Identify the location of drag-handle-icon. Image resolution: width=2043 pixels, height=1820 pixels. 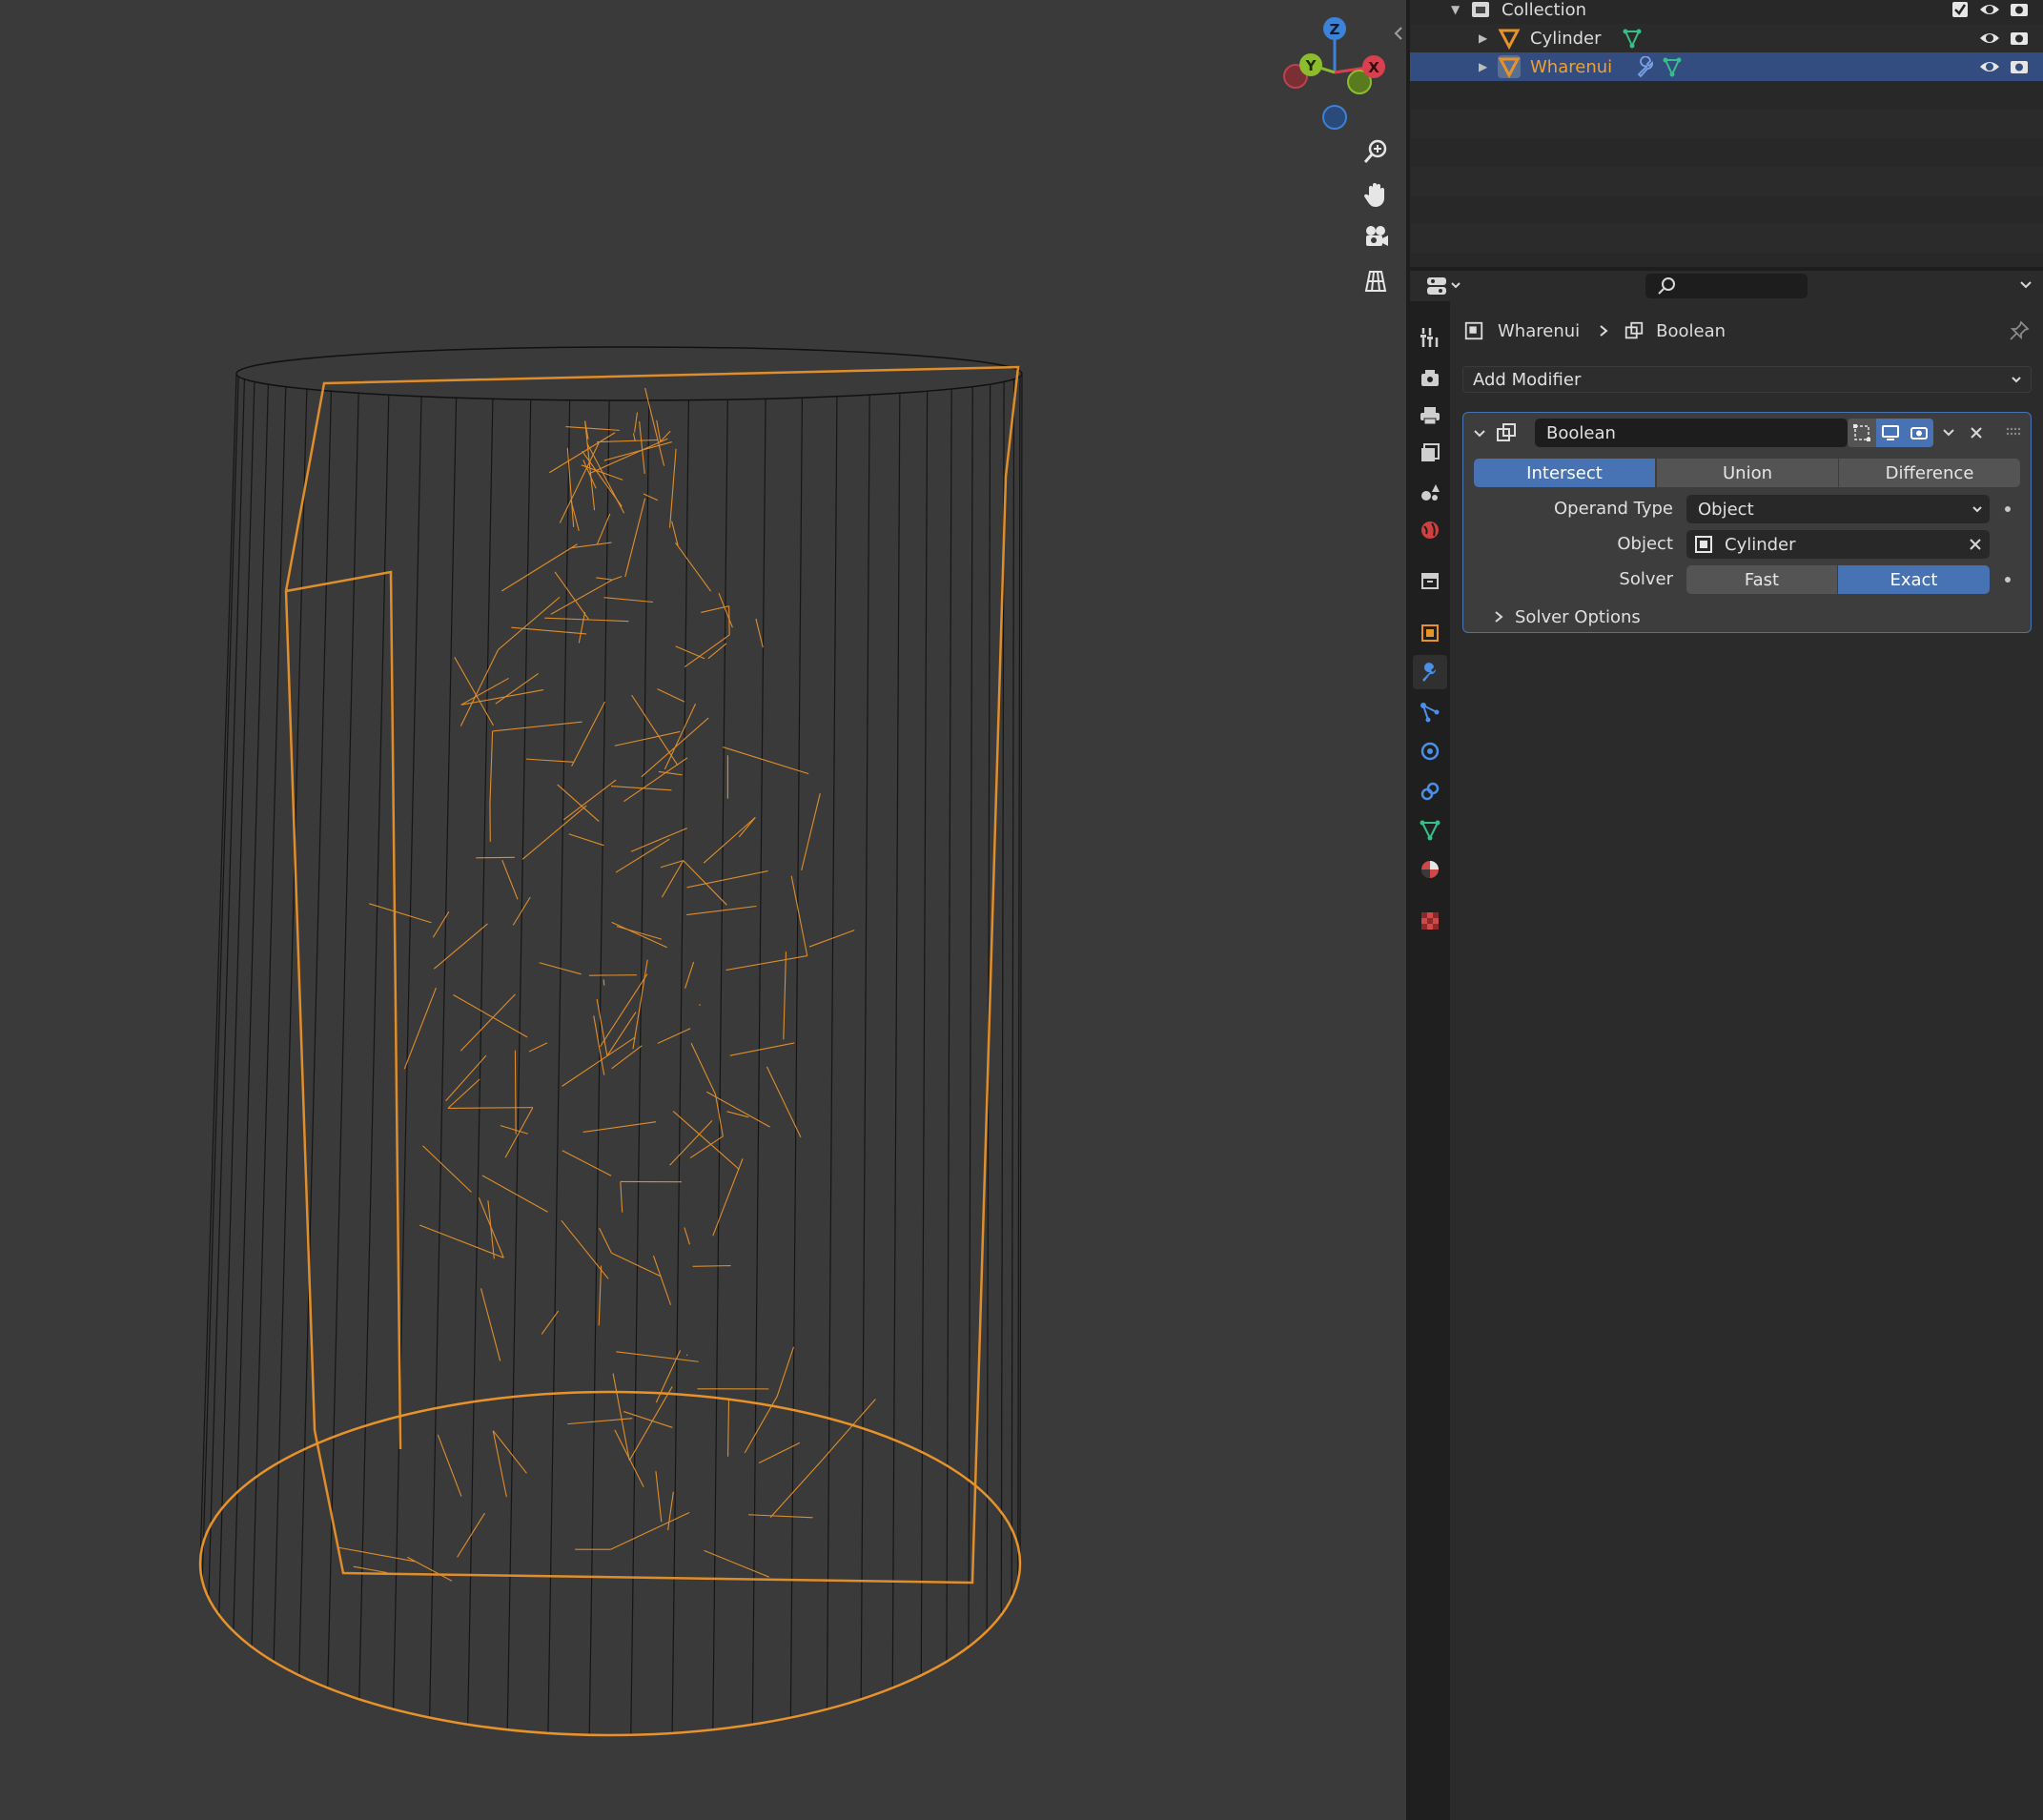
(2014, 432).